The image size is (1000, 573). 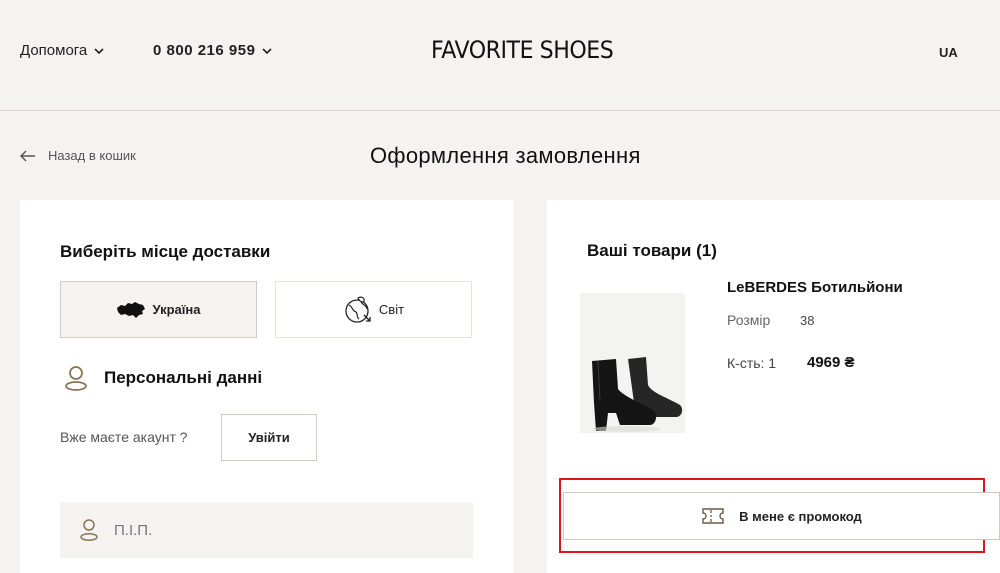 I want to click on promo-code-label: В мене є промокод, so click(x=800, y=516).